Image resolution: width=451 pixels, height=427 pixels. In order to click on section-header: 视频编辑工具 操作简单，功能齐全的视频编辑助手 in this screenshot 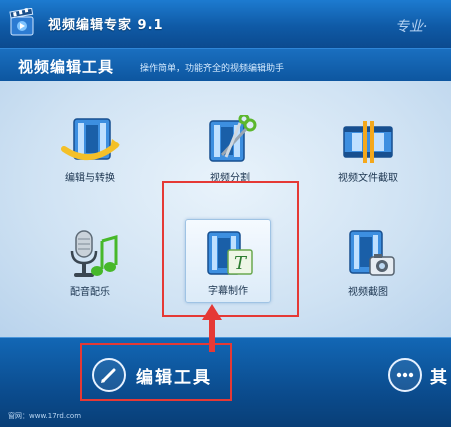, I will do `click(225, 65)`.